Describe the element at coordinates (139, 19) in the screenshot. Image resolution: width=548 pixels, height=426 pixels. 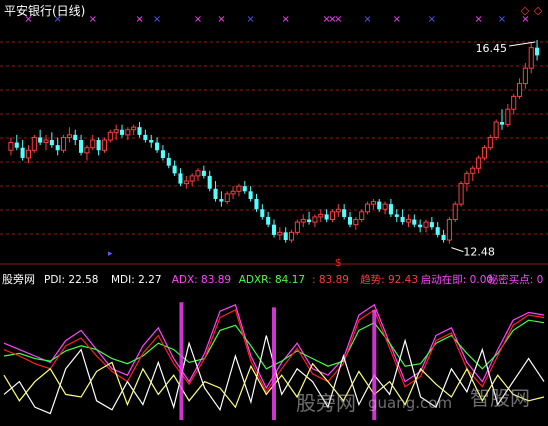
I see `top-marker-3: ×` at that location.